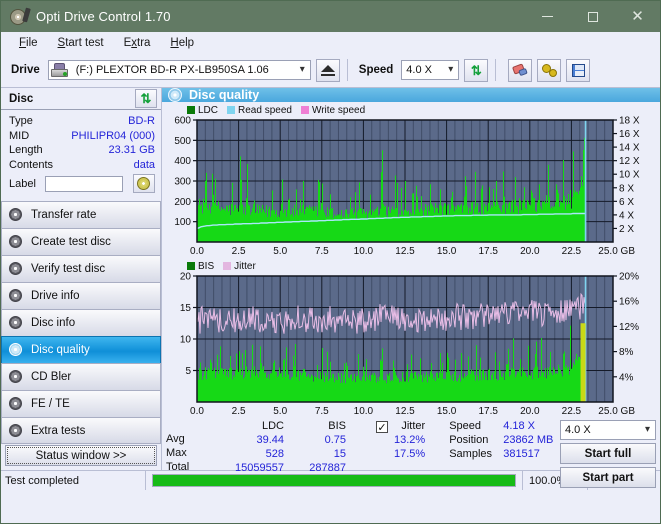 This screenshot has width=661, height=524. I want to click on svg-text: 2 X, so click(626, 229).